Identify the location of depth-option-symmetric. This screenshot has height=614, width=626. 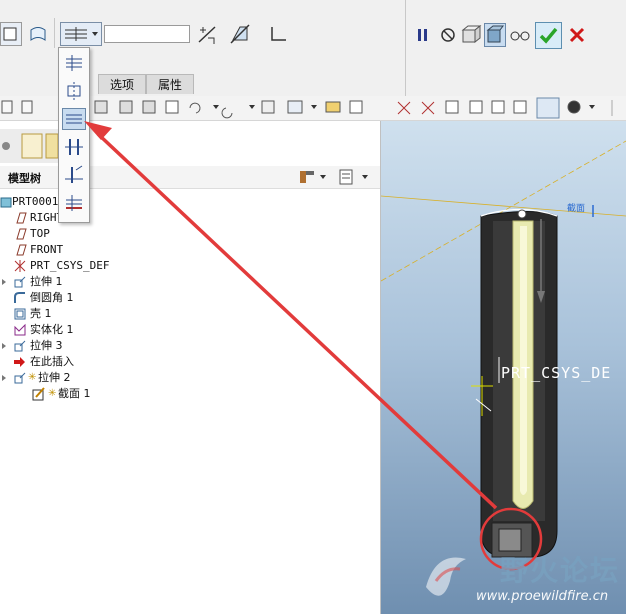
(74, 91).